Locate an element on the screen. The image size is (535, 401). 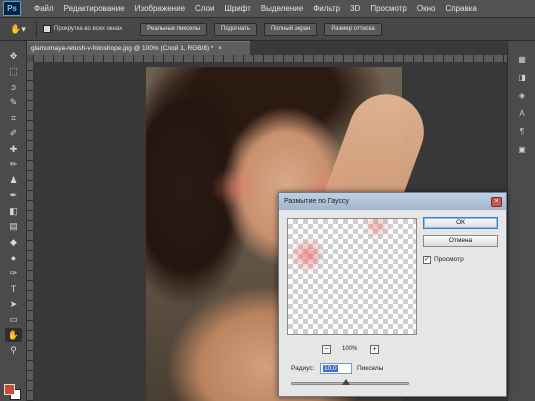
preview-zoom-level: 100% is located at coordinates (350, 349).